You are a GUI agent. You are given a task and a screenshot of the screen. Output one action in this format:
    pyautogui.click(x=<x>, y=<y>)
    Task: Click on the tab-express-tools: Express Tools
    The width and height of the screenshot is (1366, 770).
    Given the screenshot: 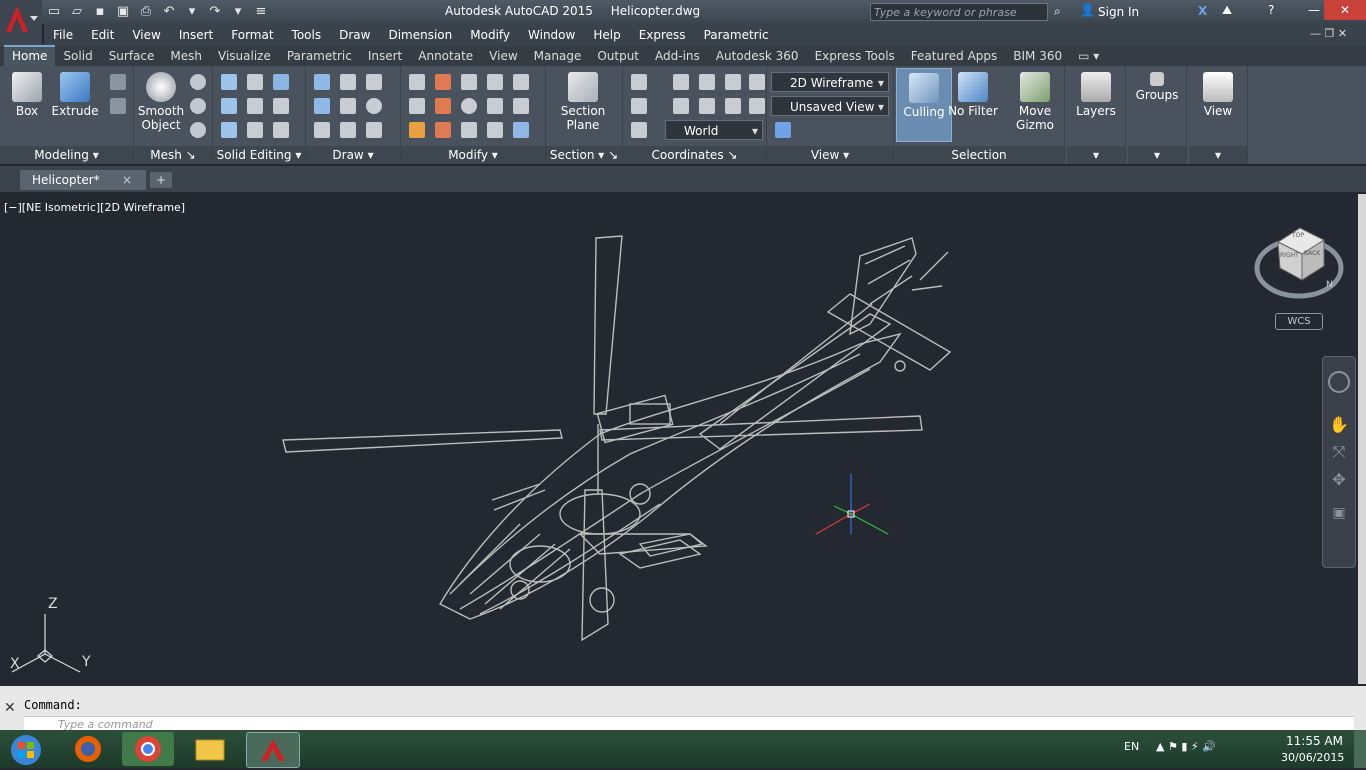 What is the action you would take?
    pyautogui.click(x=855, y=56)
    